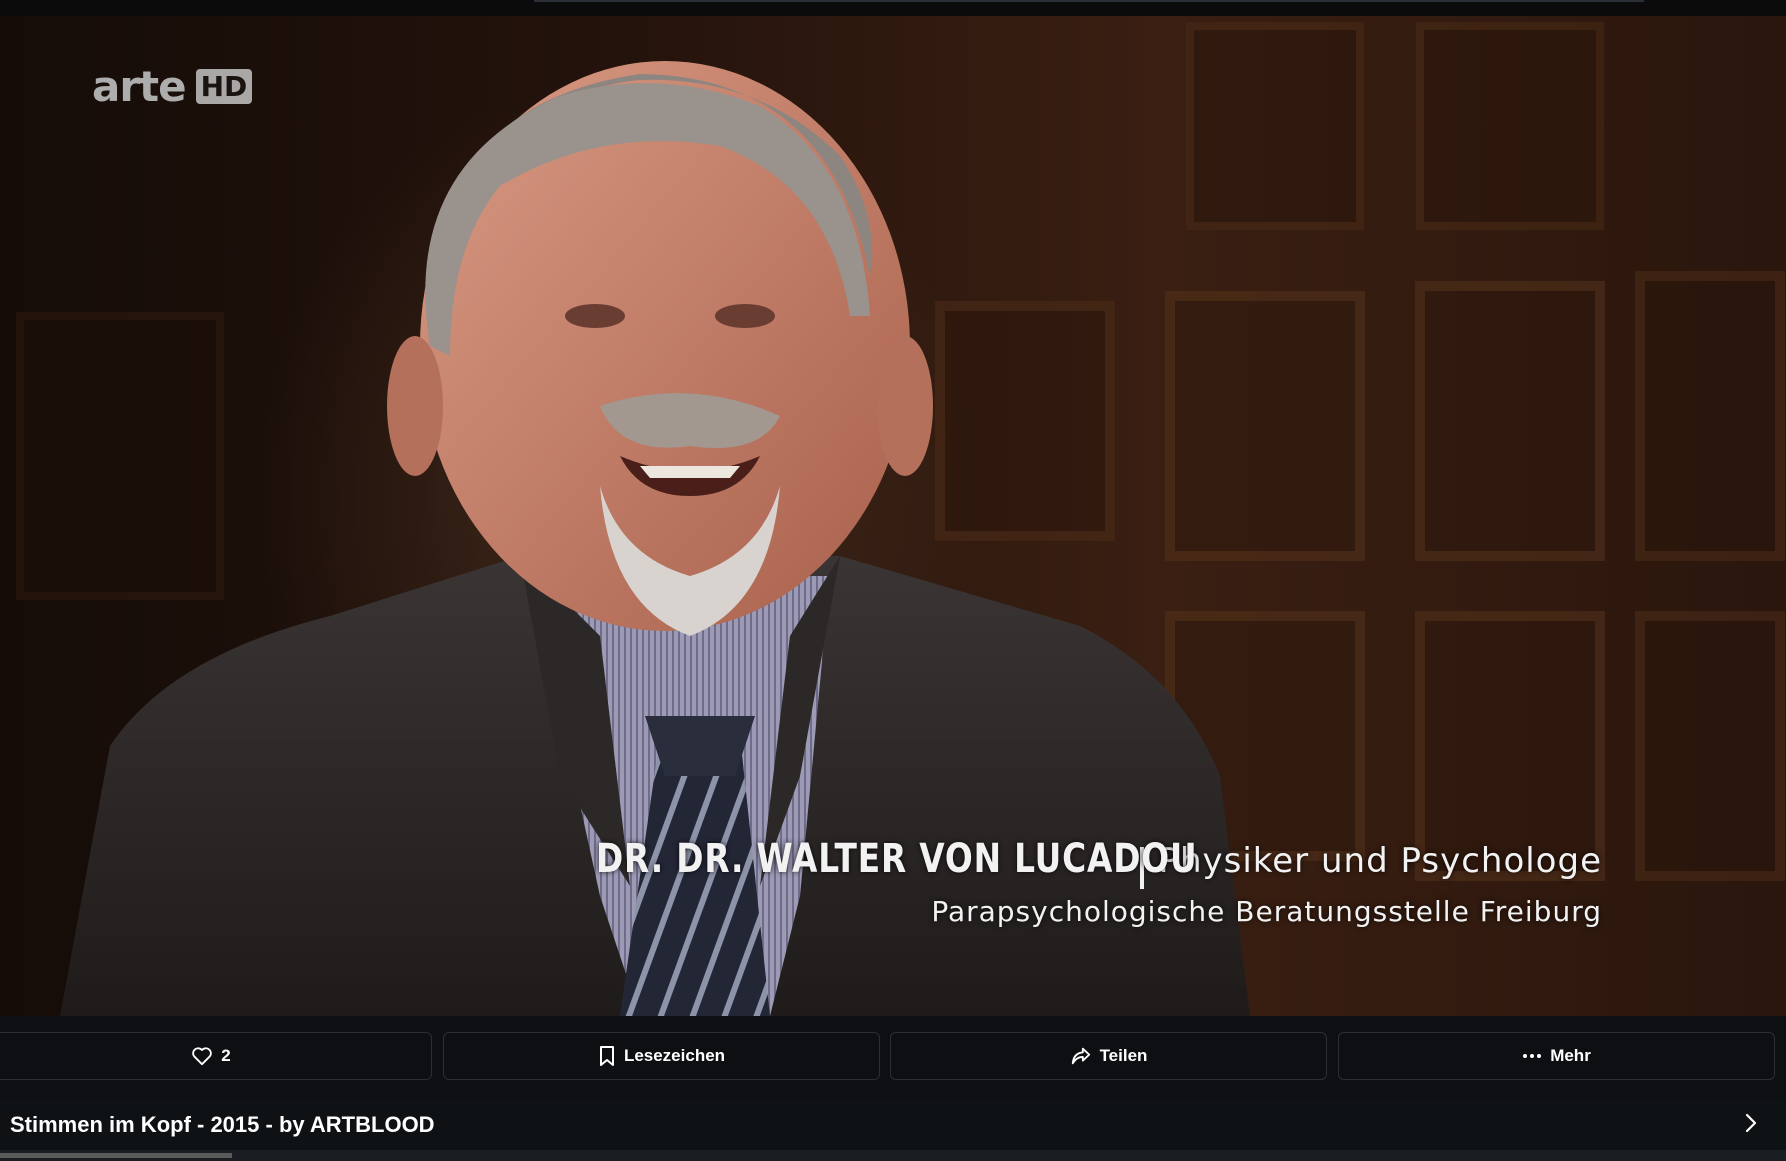  Describe the element at coordinates (606, 1056) in the screenshot. I see `bookmark-icon` at that location.